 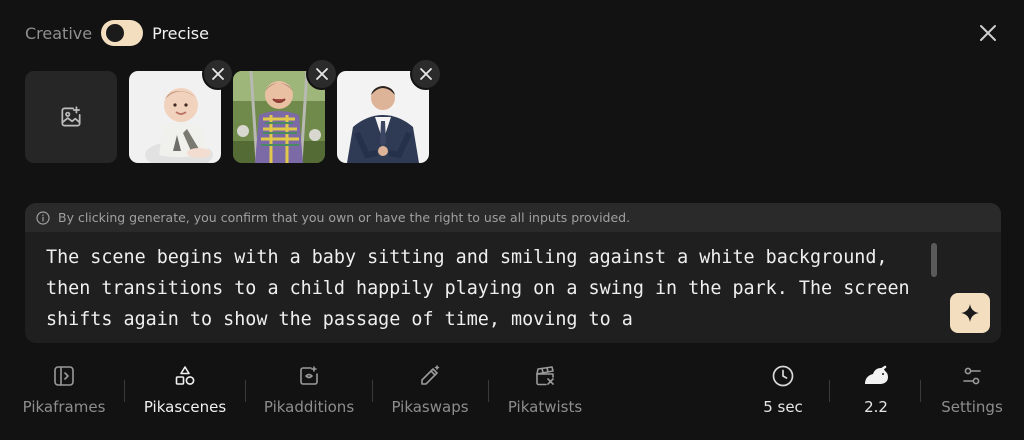 I want to click on model-version-button: 2.2, so click(x=876, y=390).